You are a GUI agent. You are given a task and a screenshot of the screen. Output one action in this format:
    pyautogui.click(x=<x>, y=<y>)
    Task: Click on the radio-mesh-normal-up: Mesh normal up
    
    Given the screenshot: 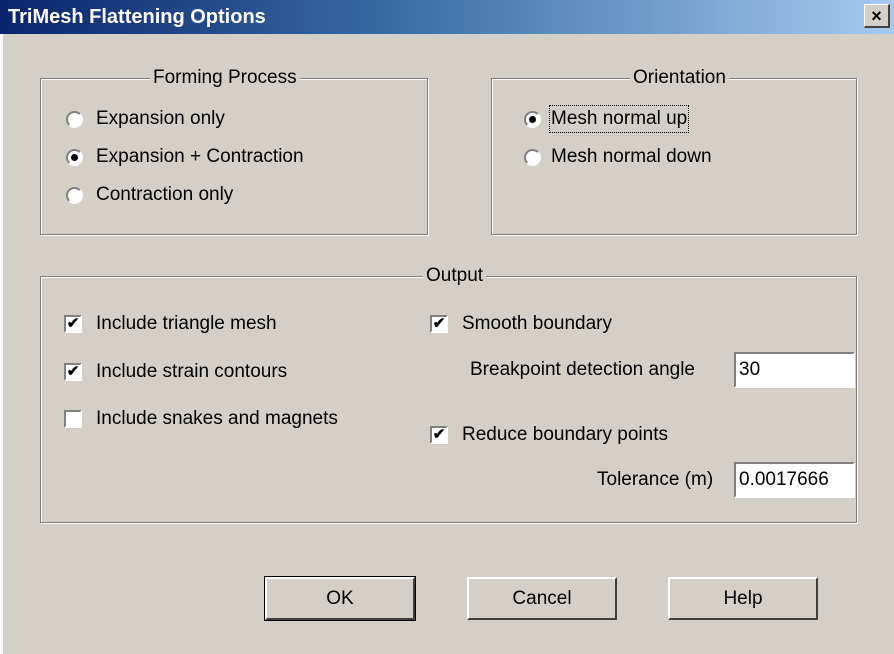 What is the action you would take?
    pyautogui.click(x=607, y=119)
    